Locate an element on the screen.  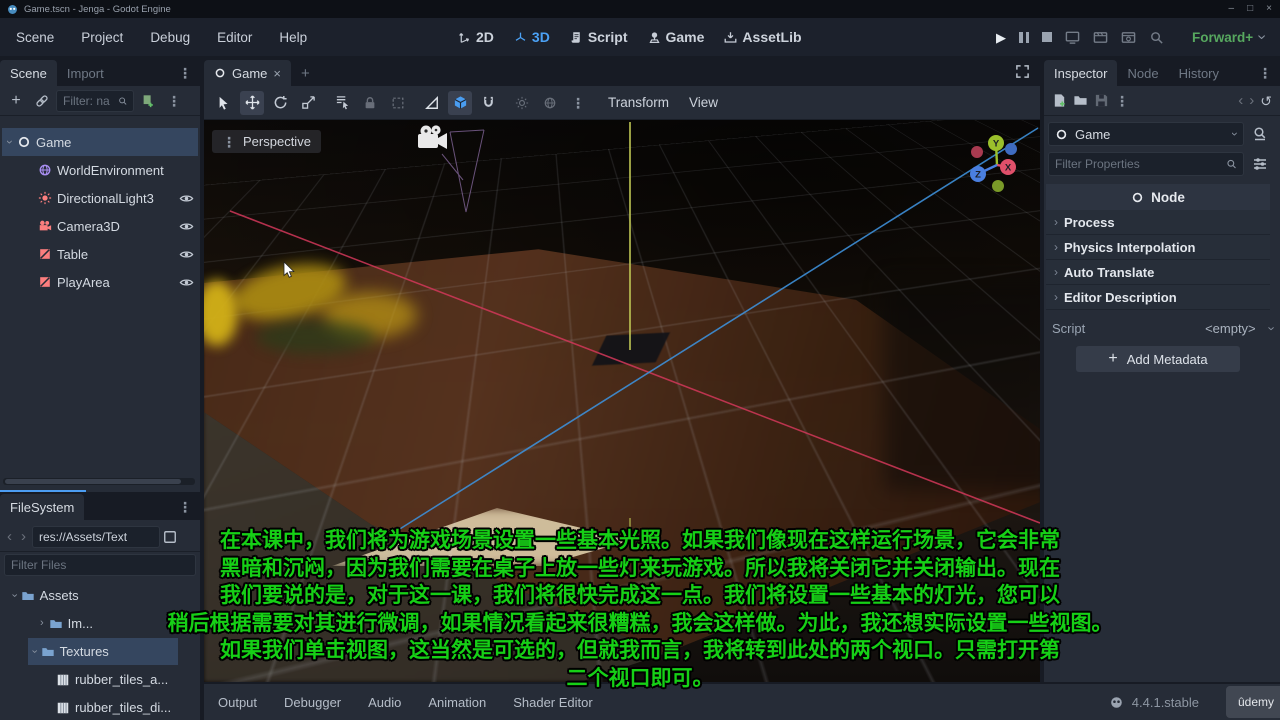
save-resource-icon is located at coordinates (1101, 100).